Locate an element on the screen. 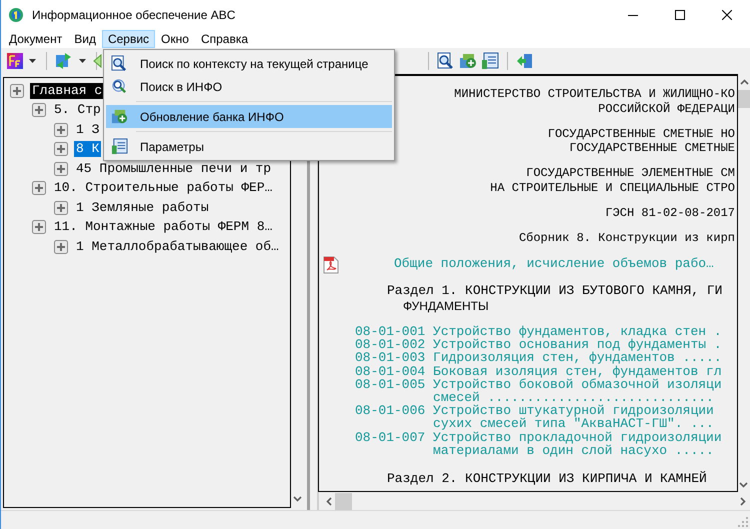 The image size is (750, 529). heading-line: МИНИСТЕРСТВО СТРОИТЕЛЬСТВА И ЖИЛИЩНО-КО is located at coordinates (594, 94).